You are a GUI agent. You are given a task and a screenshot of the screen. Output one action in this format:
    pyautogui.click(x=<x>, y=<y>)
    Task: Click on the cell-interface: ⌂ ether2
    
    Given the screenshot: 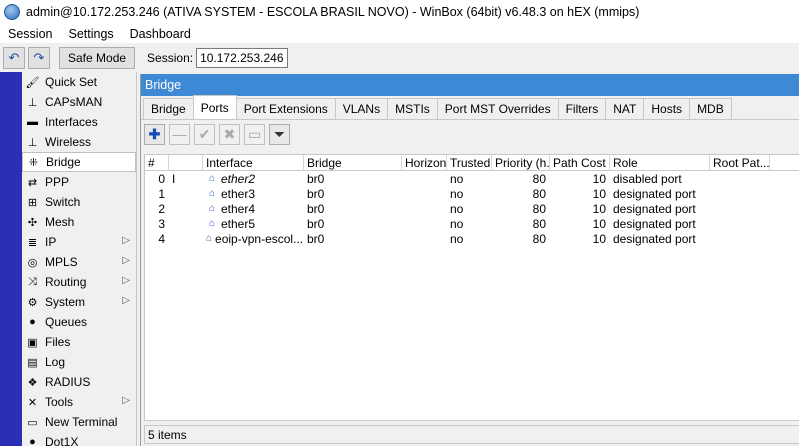 What is the action you would take?
    pyautogui.click(x=253, y=178)
    